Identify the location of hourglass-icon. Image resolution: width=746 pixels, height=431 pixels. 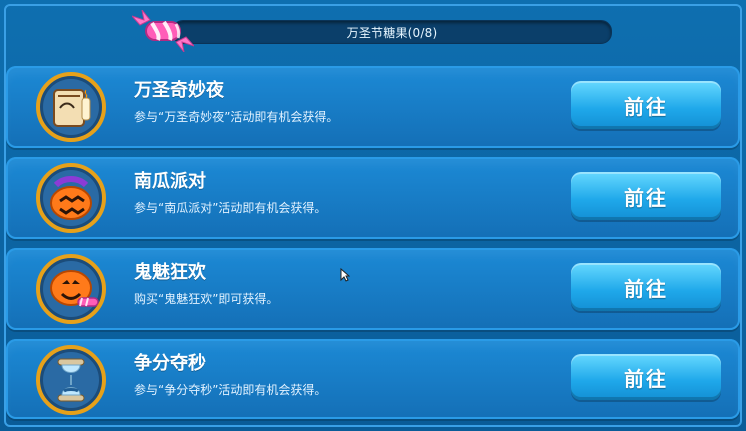
(71, 380).